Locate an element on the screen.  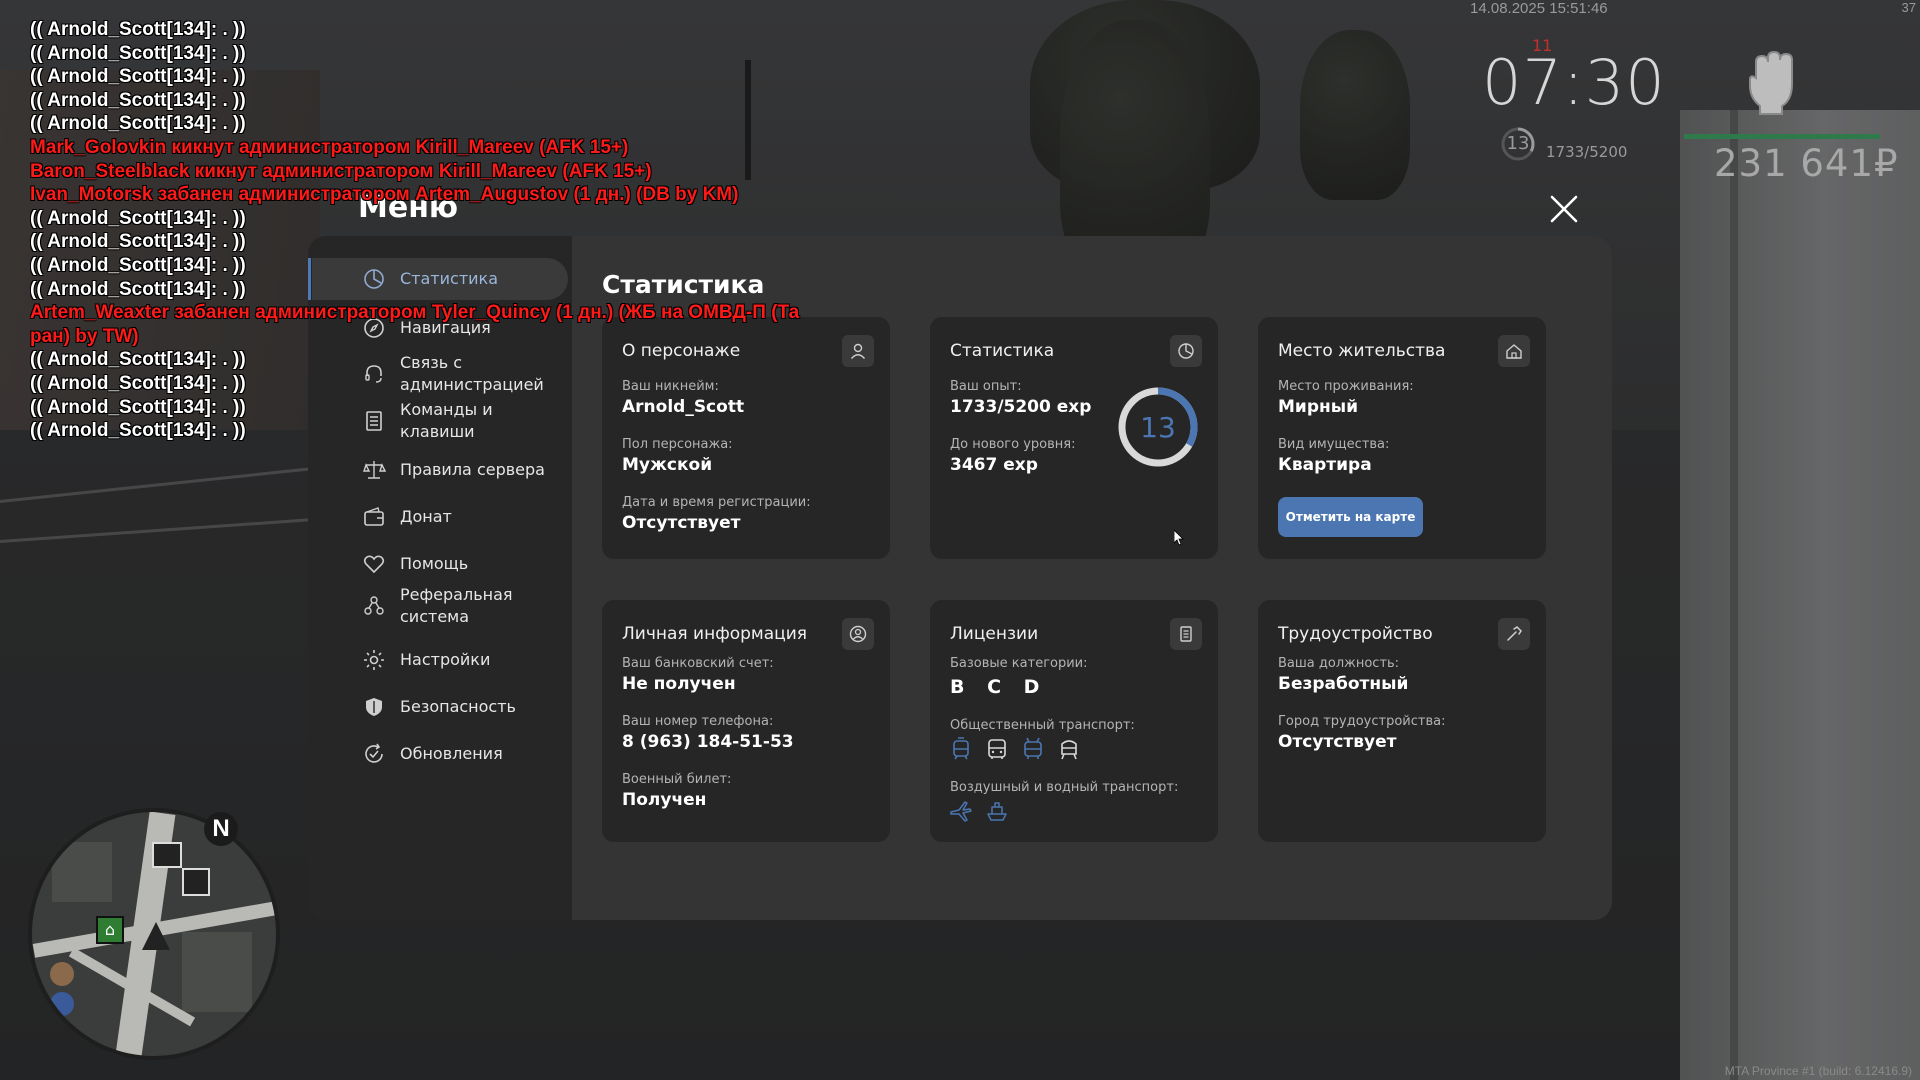
card-title: Трудоустройство is located at coordinates (1355, 634).